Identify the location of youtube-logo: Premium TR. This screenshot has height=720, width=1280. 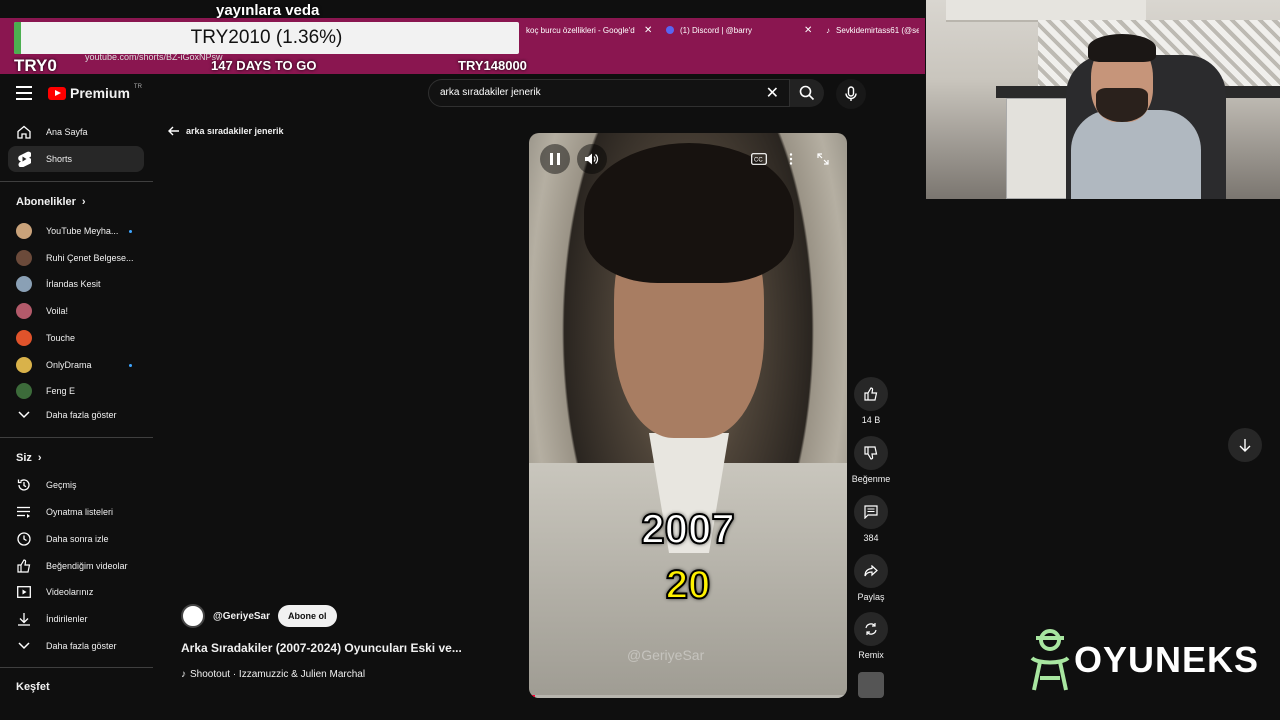
(95, 92).